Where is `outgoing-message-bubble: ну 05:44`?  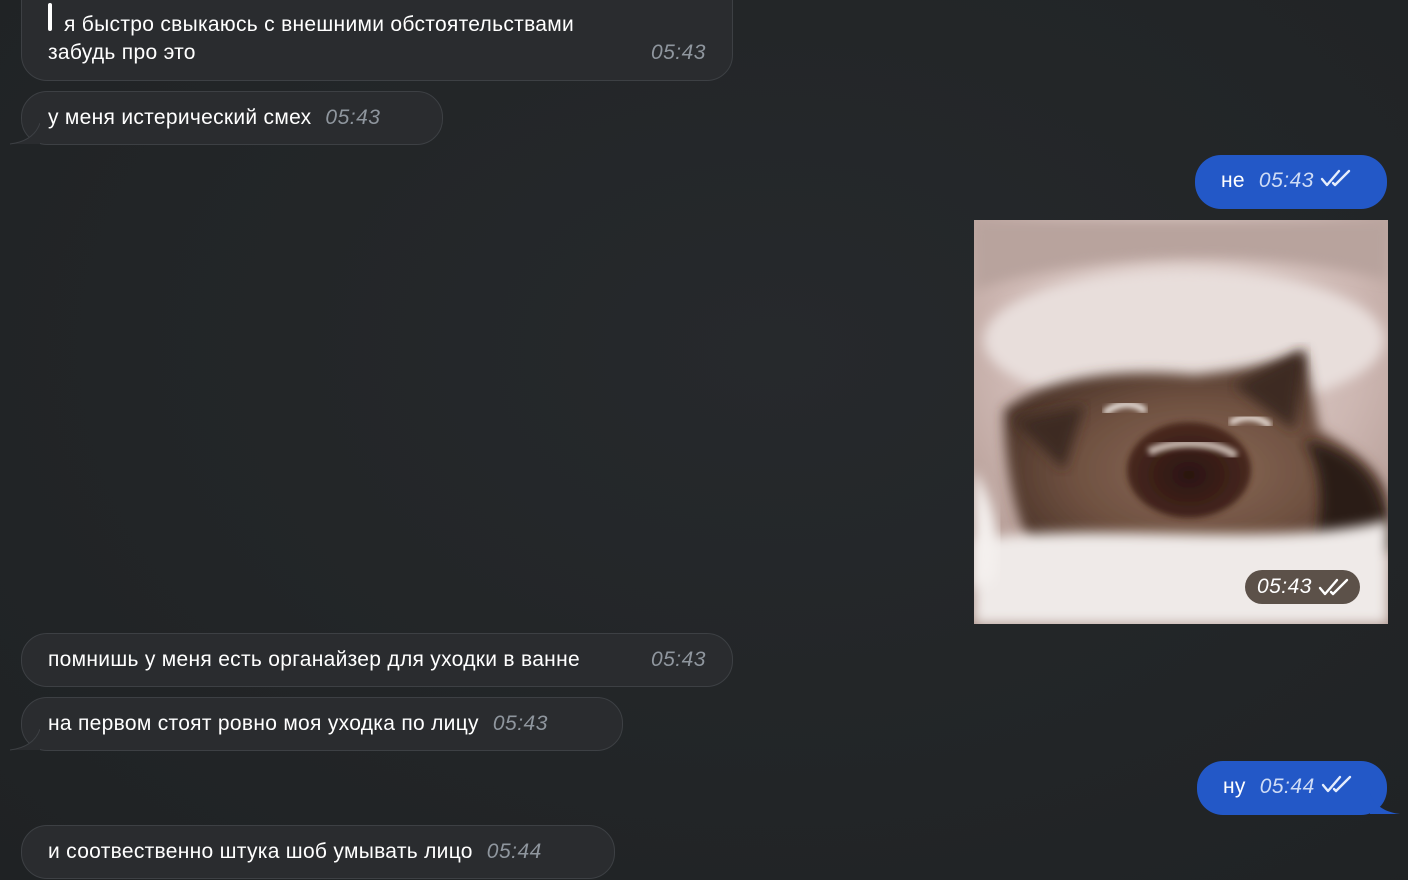
outgoing-message-bubble: ну 05:44 is located at coordinates (1298, 788).